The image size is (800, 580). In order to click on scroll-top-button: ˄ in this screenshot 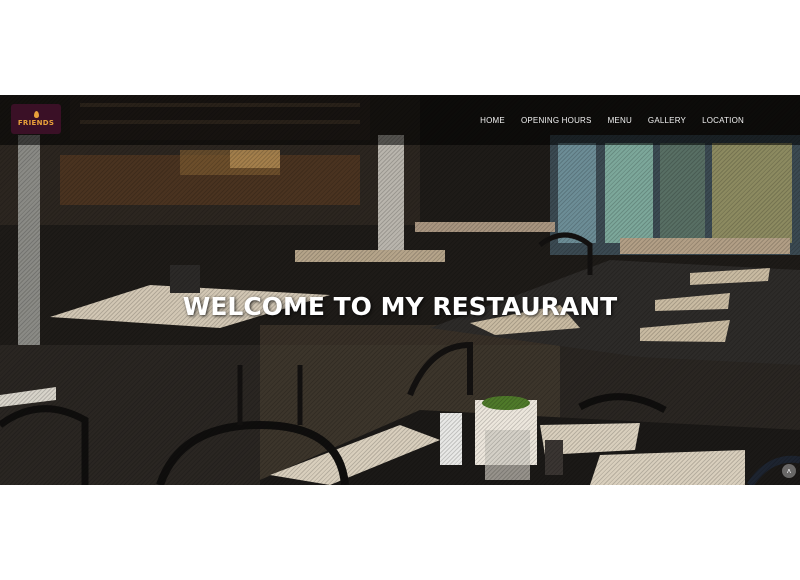, I will do `click(789, 471)`.